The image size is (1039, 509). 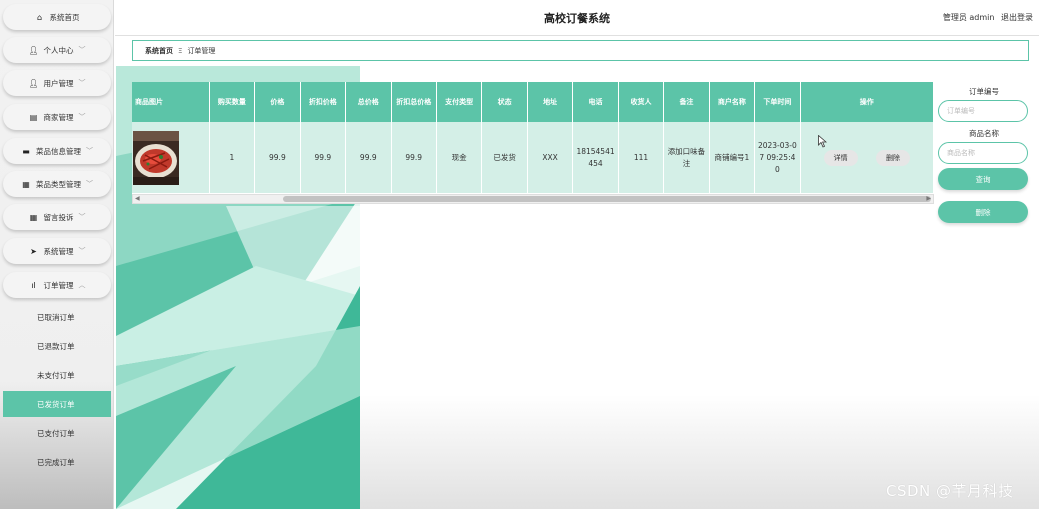 What do you see at coordinates (277, 102) in the screenshot?
I see `column-header: 价格` at bounding box center [277, 102].